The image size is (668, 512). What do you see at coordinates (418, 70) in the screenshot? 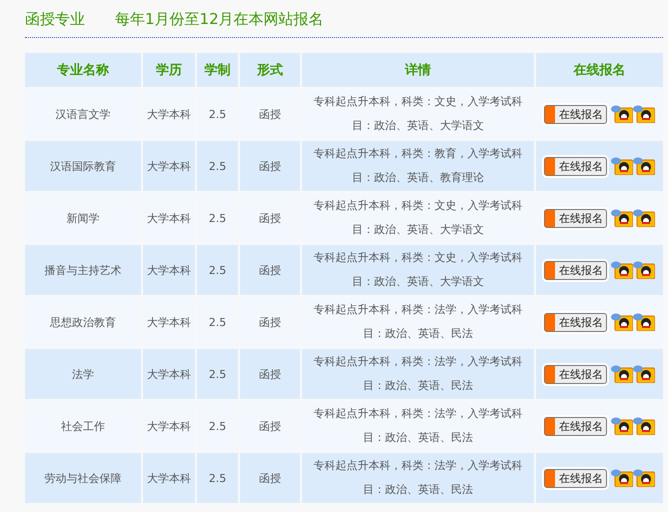
I see `column-header: 详情` at bounding box center [418, 70].